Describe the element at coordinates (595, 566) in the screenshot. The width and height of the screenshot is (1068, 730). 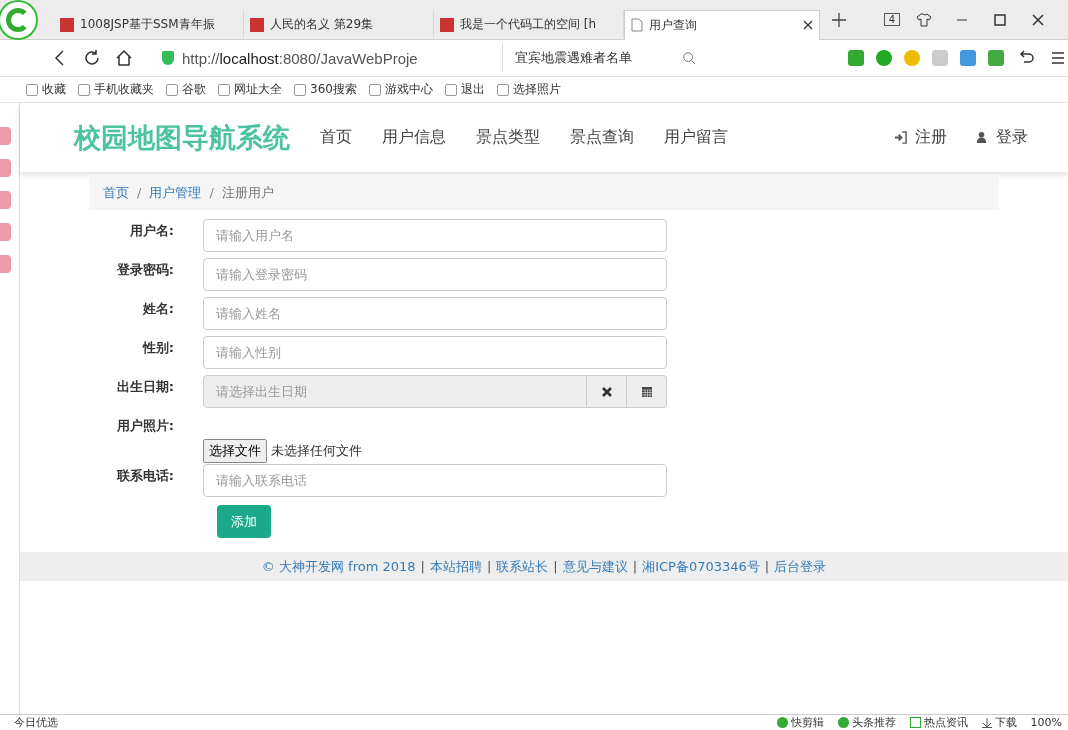
I see `footer-link: 意见与建议` at that location.